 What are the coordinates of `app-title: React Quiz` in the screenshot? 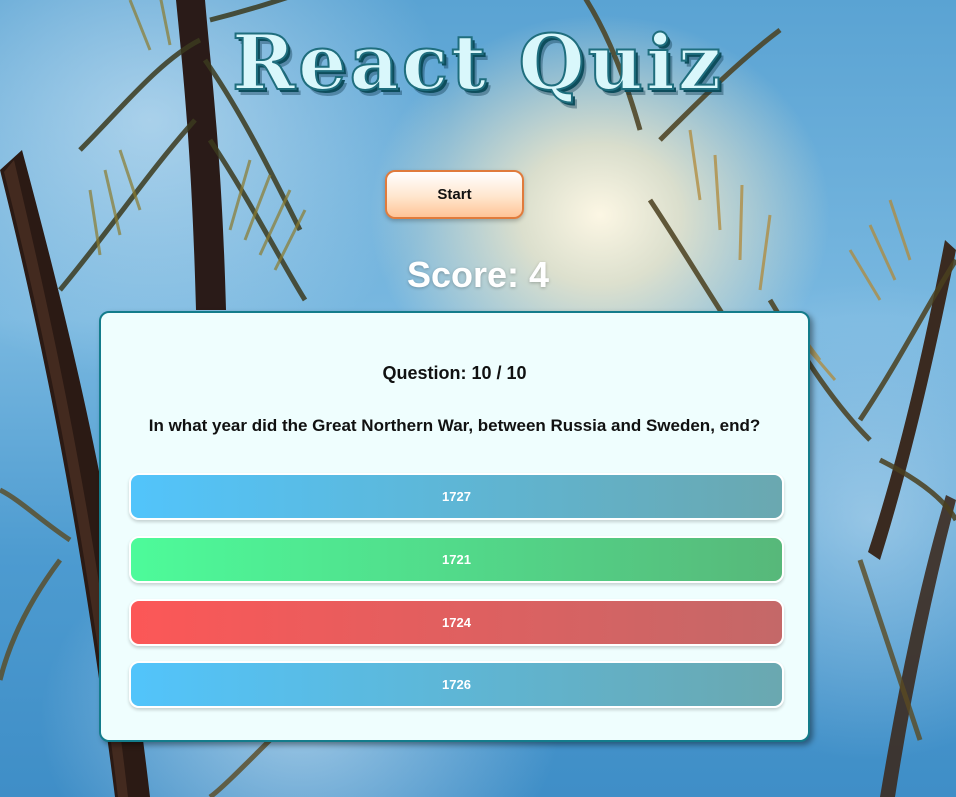 It's located at (478, 62).